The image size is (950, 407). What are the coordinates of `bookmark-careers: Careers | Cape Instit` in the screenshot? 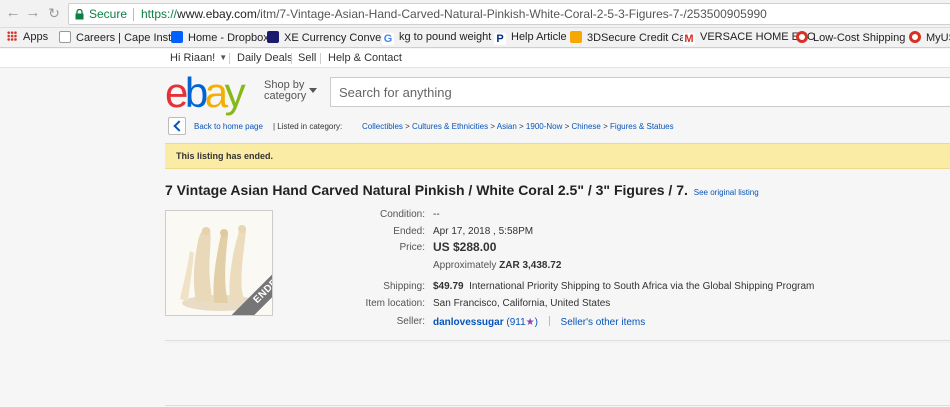 It's located at (118, 37).